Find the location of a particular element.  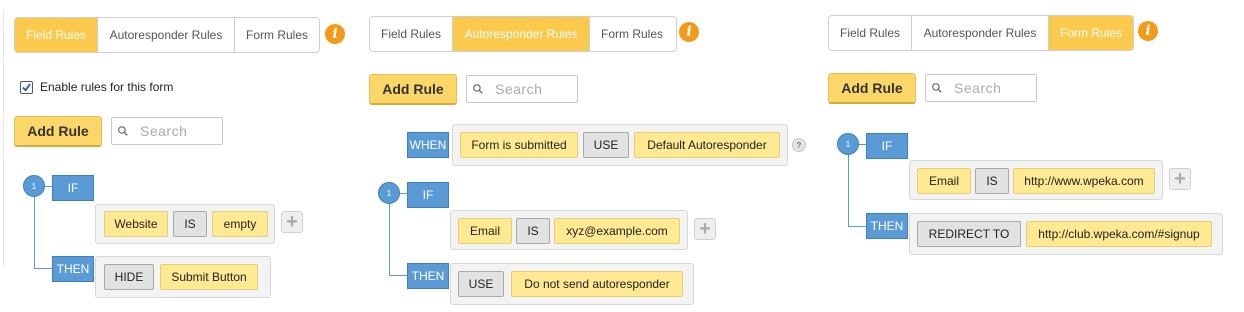

when-label: WHEN is located at coordinates (428, 145).